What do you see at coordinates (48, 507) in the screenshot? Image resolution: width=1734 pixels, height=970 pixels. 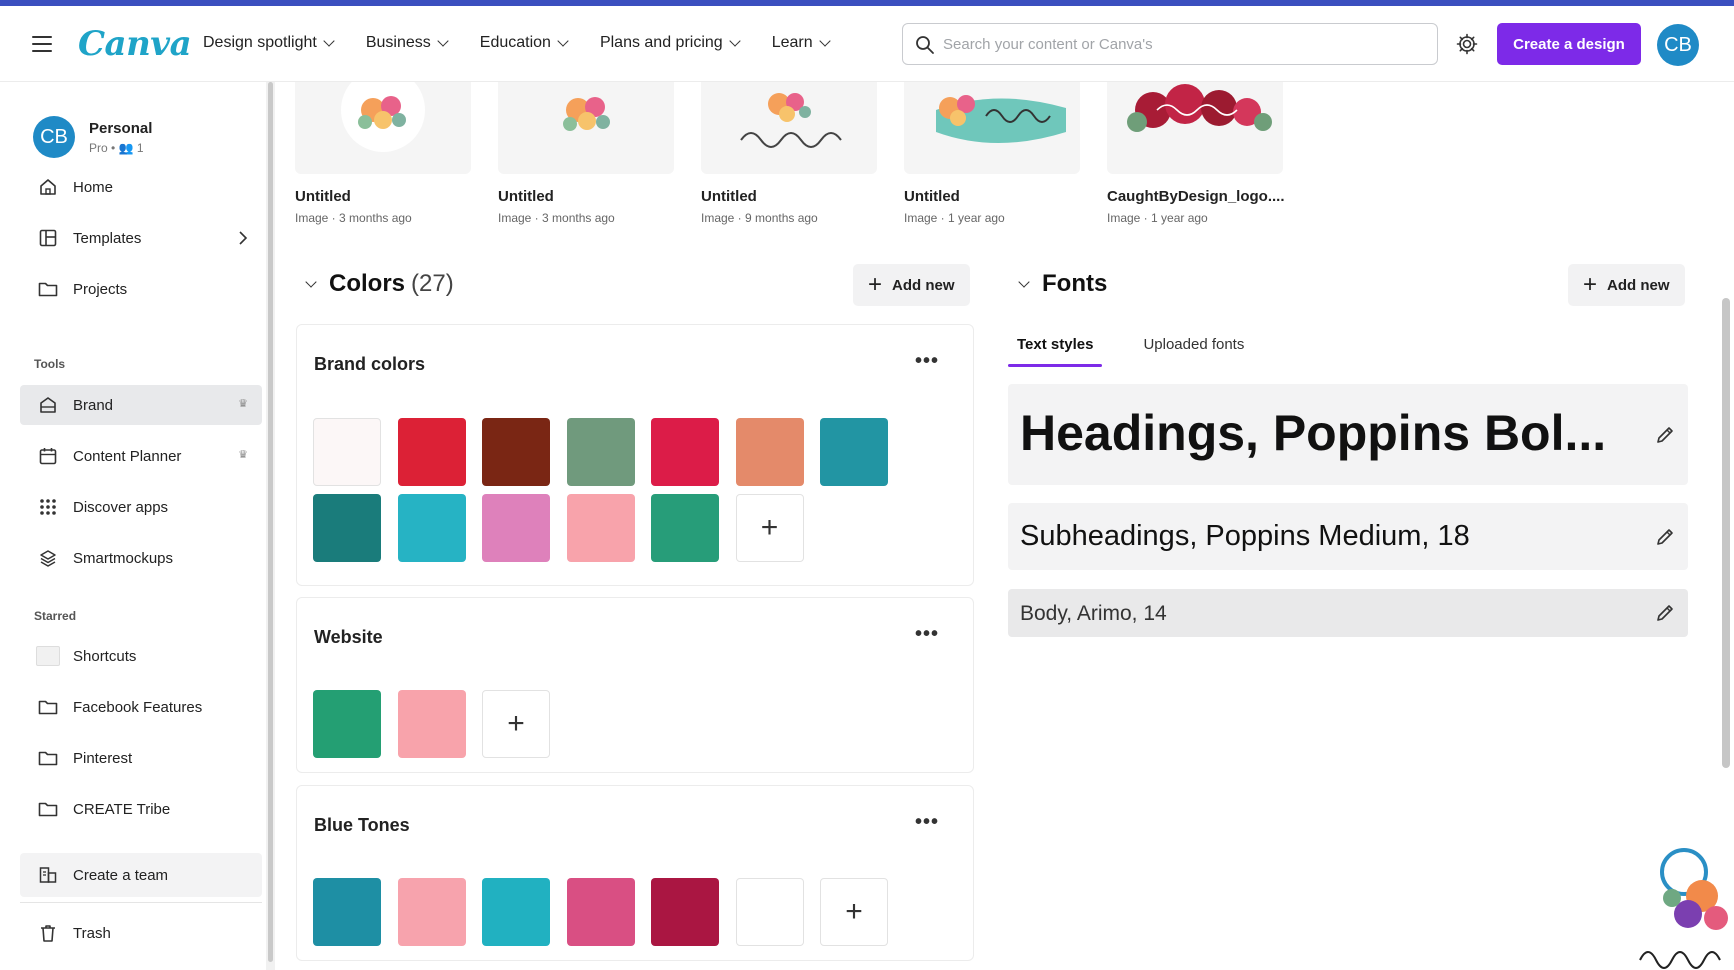 I see `apps-grid-icon` at bounding box center [48, 507].